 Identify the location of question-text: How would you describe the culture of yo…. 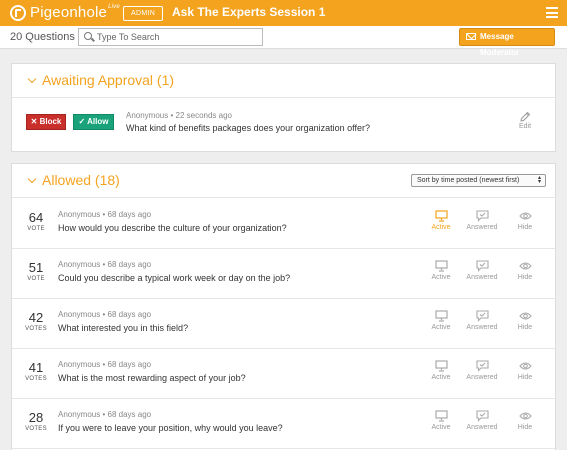
(172, 228).